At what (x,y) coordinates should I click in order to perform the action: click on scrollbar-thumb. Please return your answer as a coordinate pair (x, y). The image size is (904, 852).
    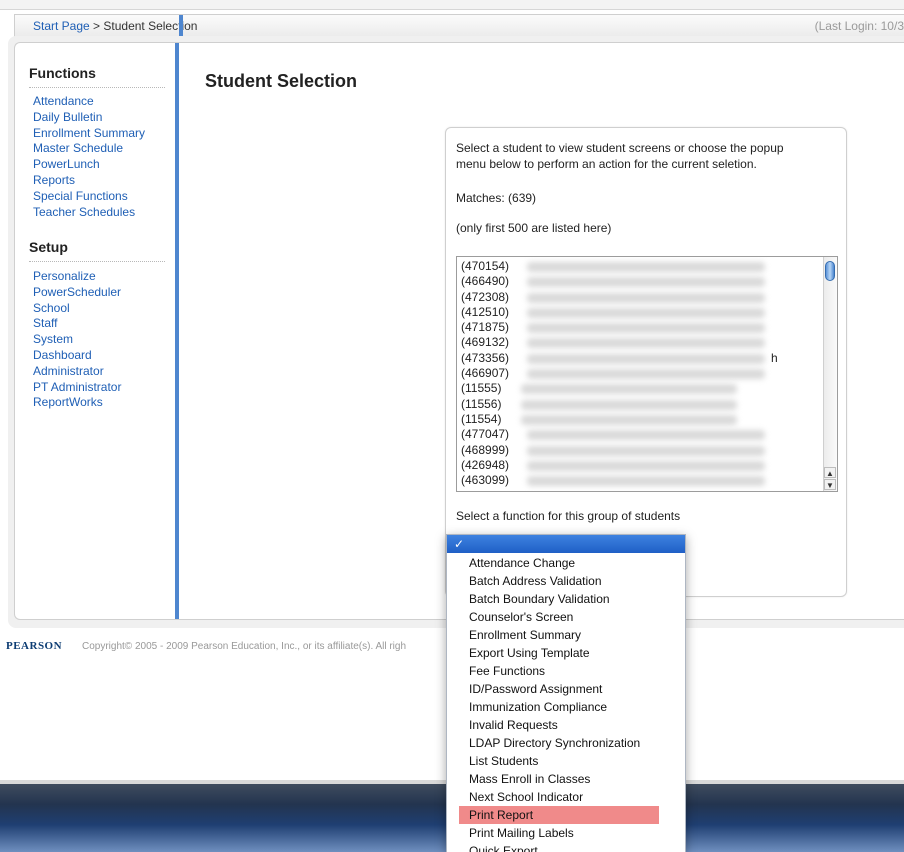
    Looking at the image, I should click on (830, 271).